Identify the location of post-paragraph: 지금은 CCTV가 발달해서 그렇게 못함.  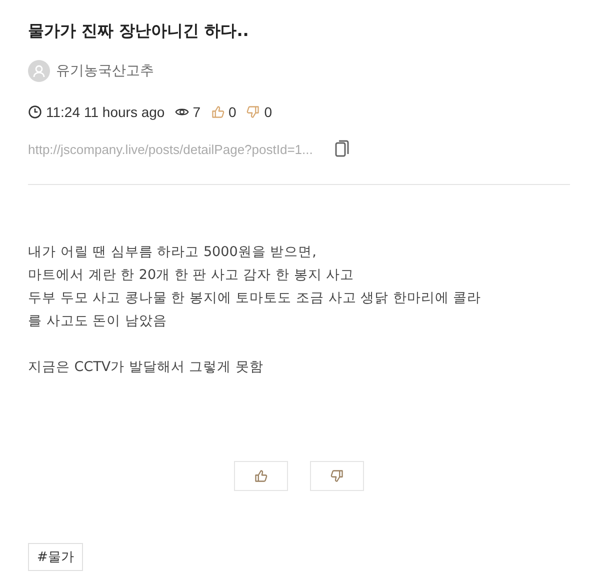
(146, 367).